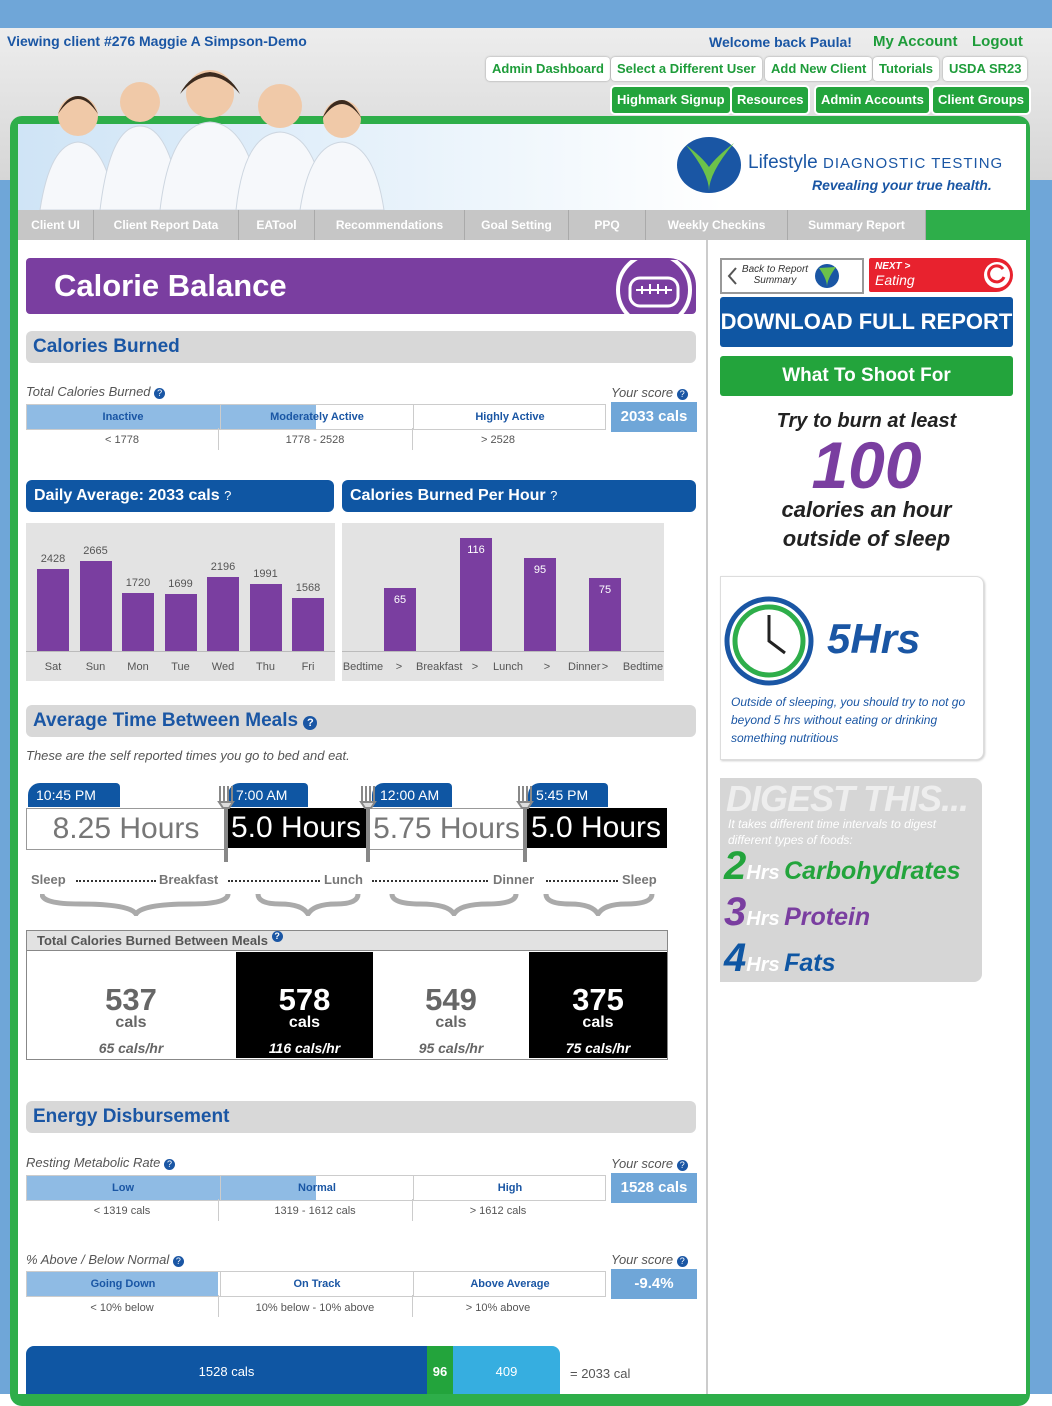 The width and height of the screenshot is (1052, 1406). I want to click on meals-heading: Average Time Between Meals ?, so click(361, 721).